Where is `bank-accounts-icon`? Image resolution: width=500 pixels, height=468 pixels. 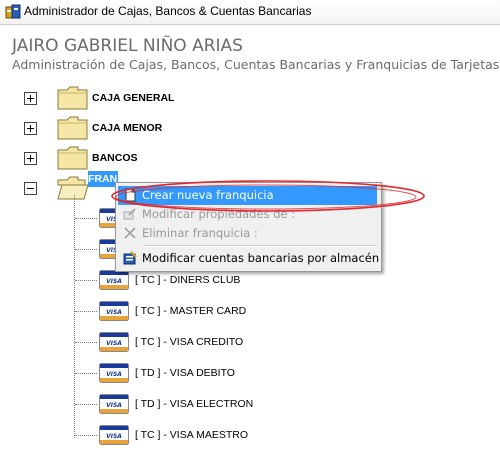 bank-accounts-icon is located at coordinates (130, 258).